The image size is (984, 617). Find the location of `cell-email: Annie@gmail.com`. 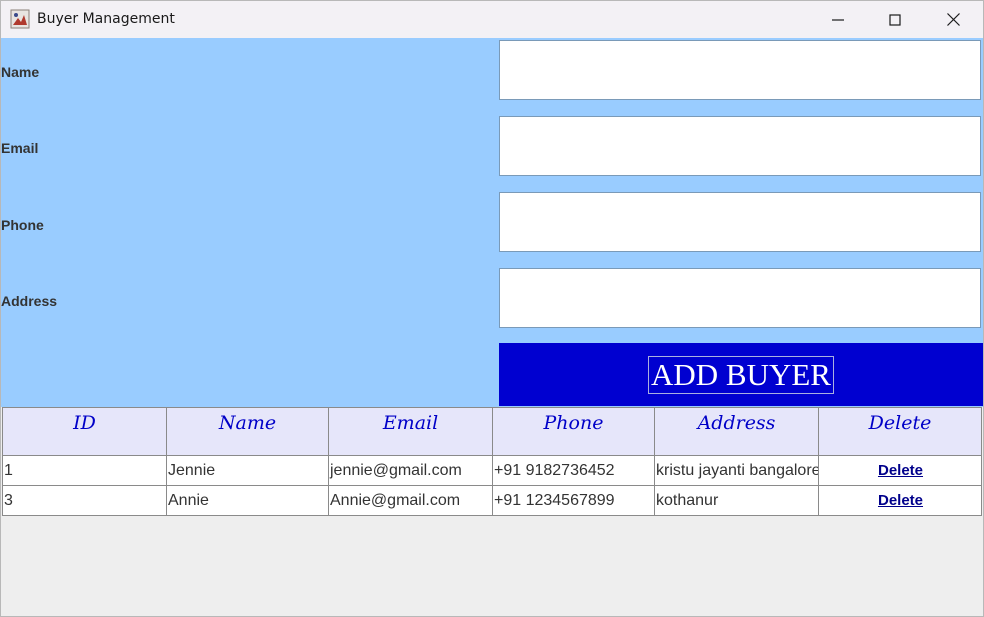

cell-email: Annie@gmail.com is located at coordinates (410, 500).